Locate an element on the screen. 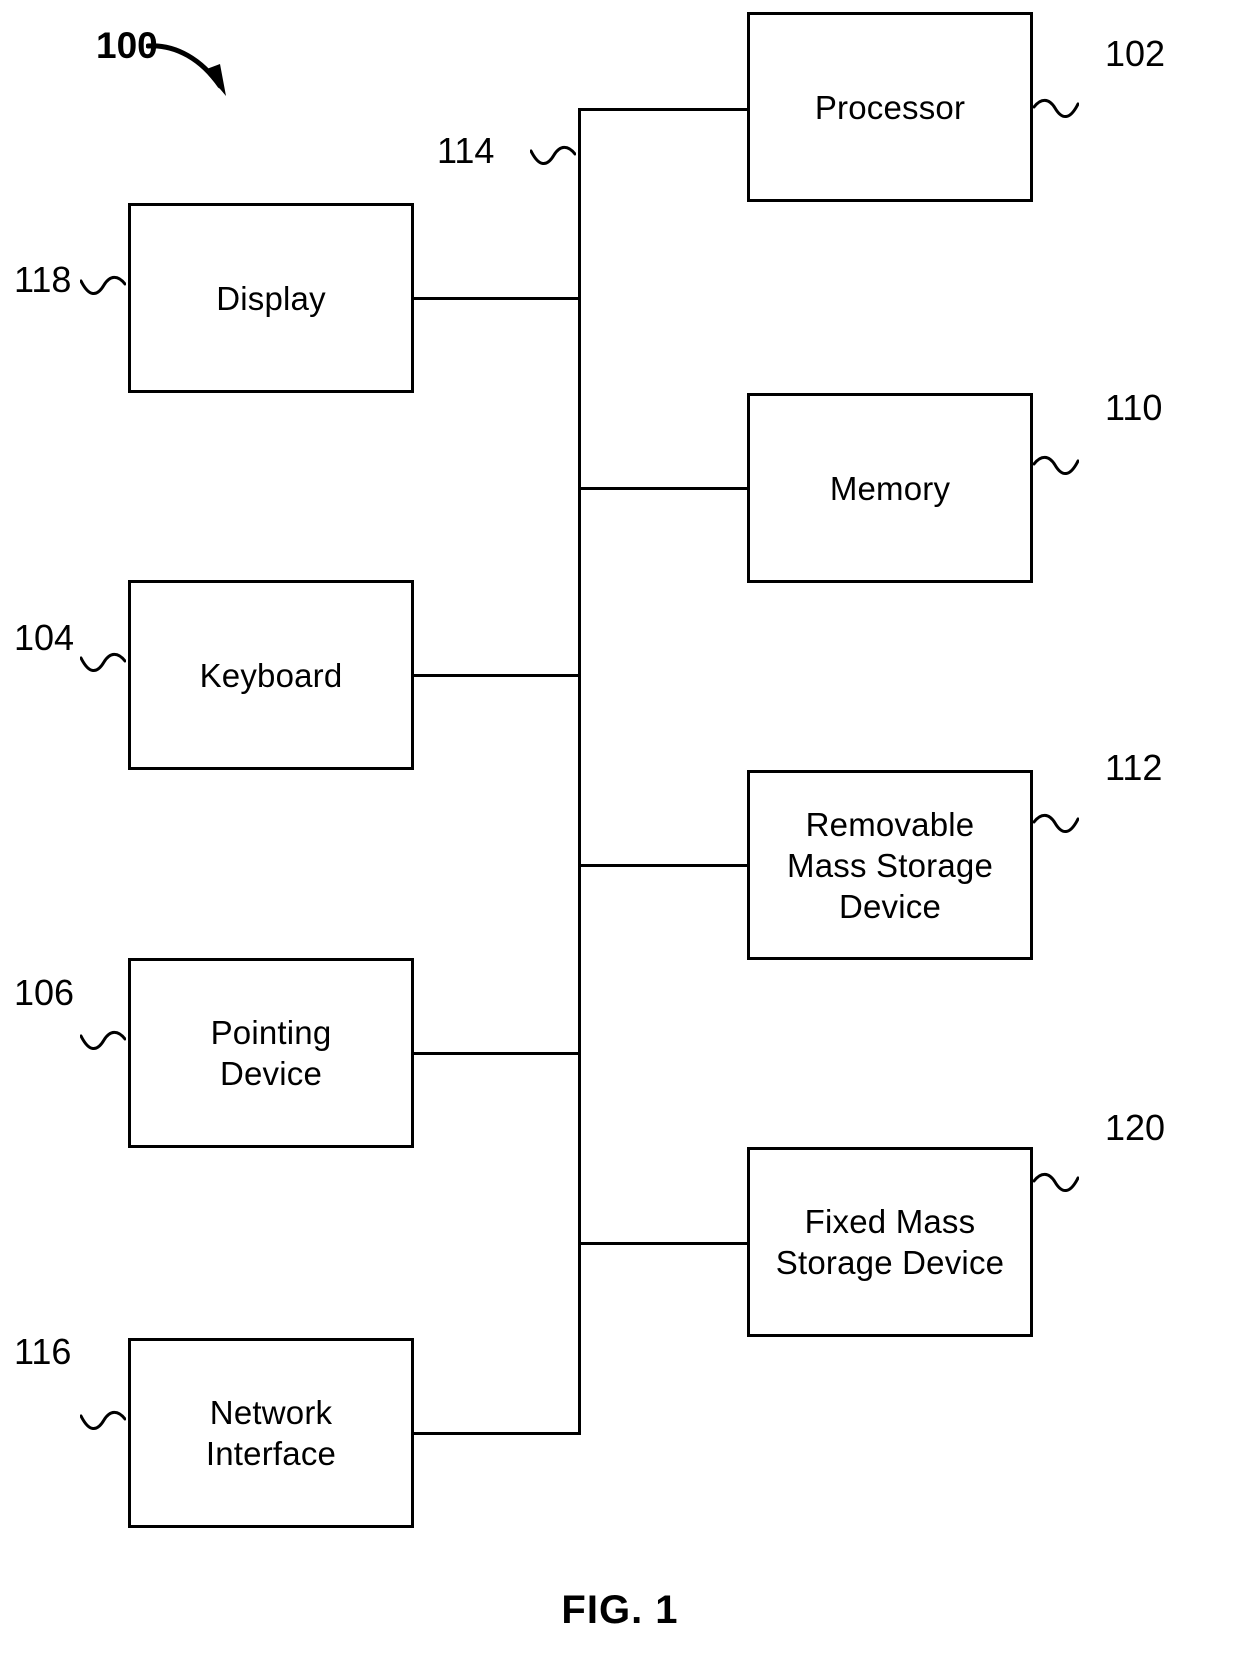 This screenshot has height=1661, width=1240. ref-numeral-114: 114 is located at coordinates (466, 150).